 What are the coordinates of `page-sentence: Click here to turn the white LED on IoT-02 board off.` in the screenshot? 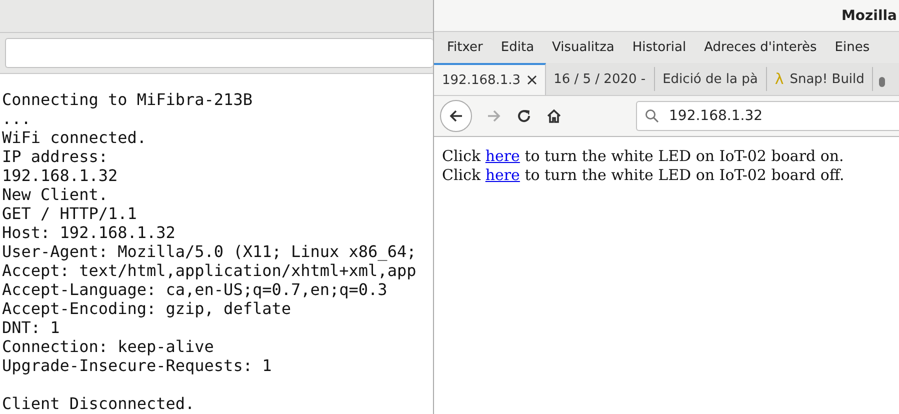 It's located at (644, 175).